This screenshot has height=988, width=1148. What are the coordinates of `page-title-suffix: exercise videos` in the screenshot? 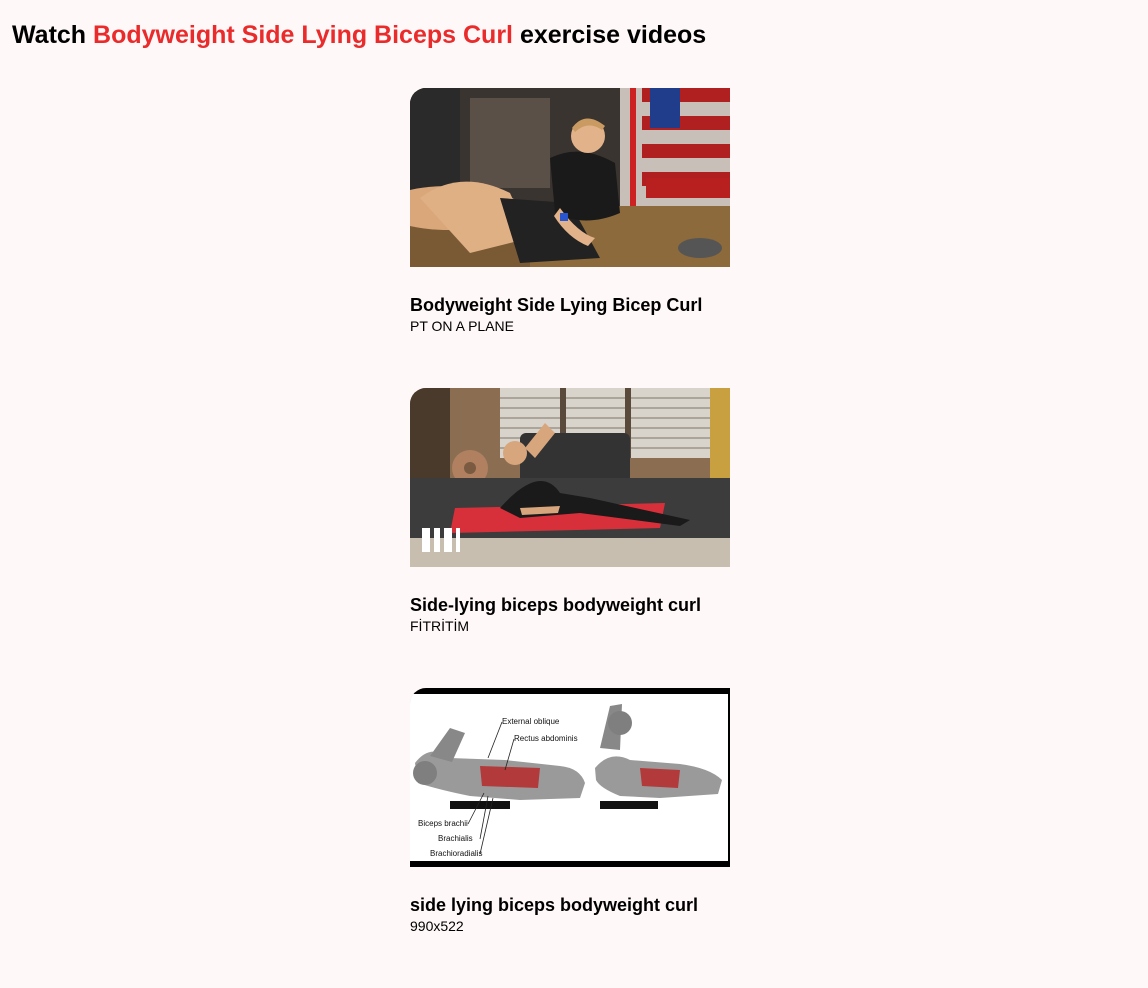 It's located at (613, 35).